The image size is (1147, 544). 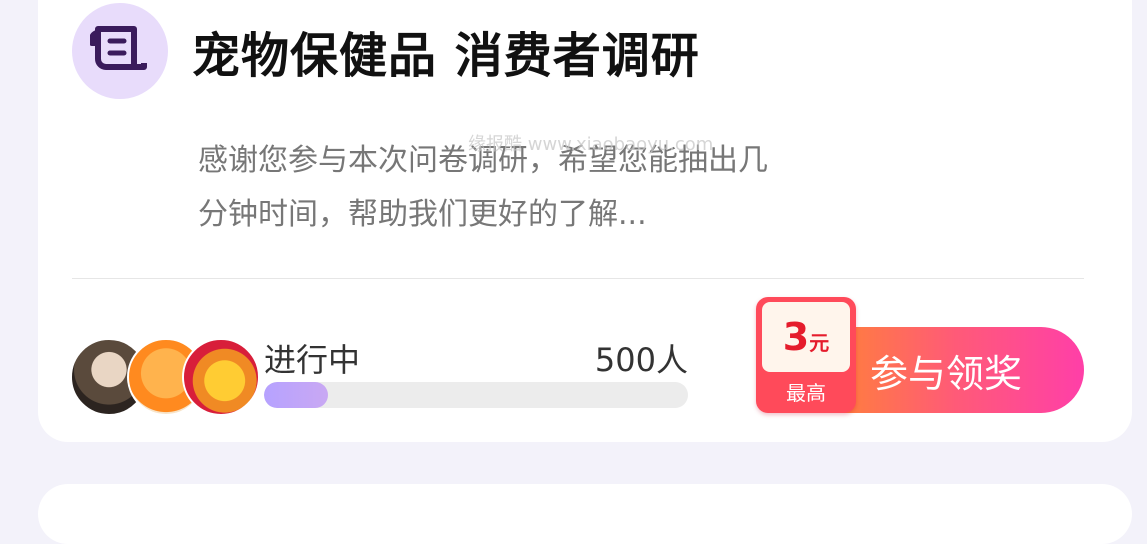 I want to click on avatar, so click(x=221, y=377).